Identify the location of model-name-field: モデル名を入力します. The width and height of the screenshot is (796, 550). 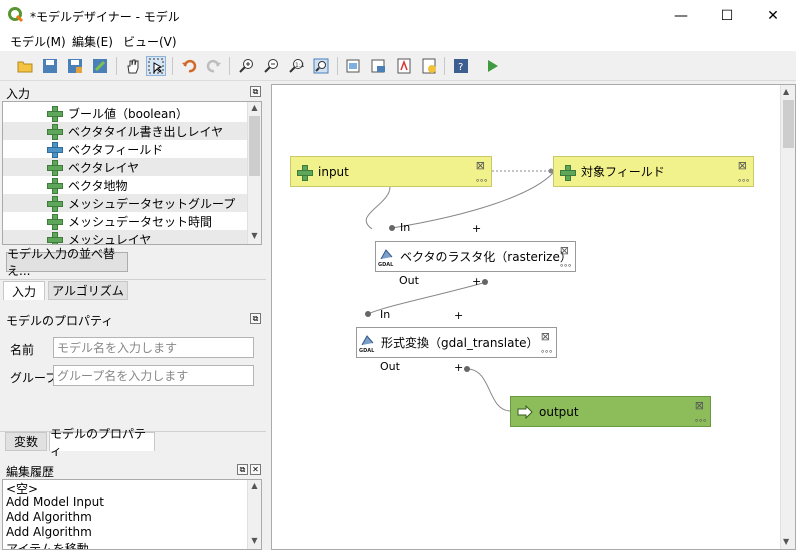
(153, 347).